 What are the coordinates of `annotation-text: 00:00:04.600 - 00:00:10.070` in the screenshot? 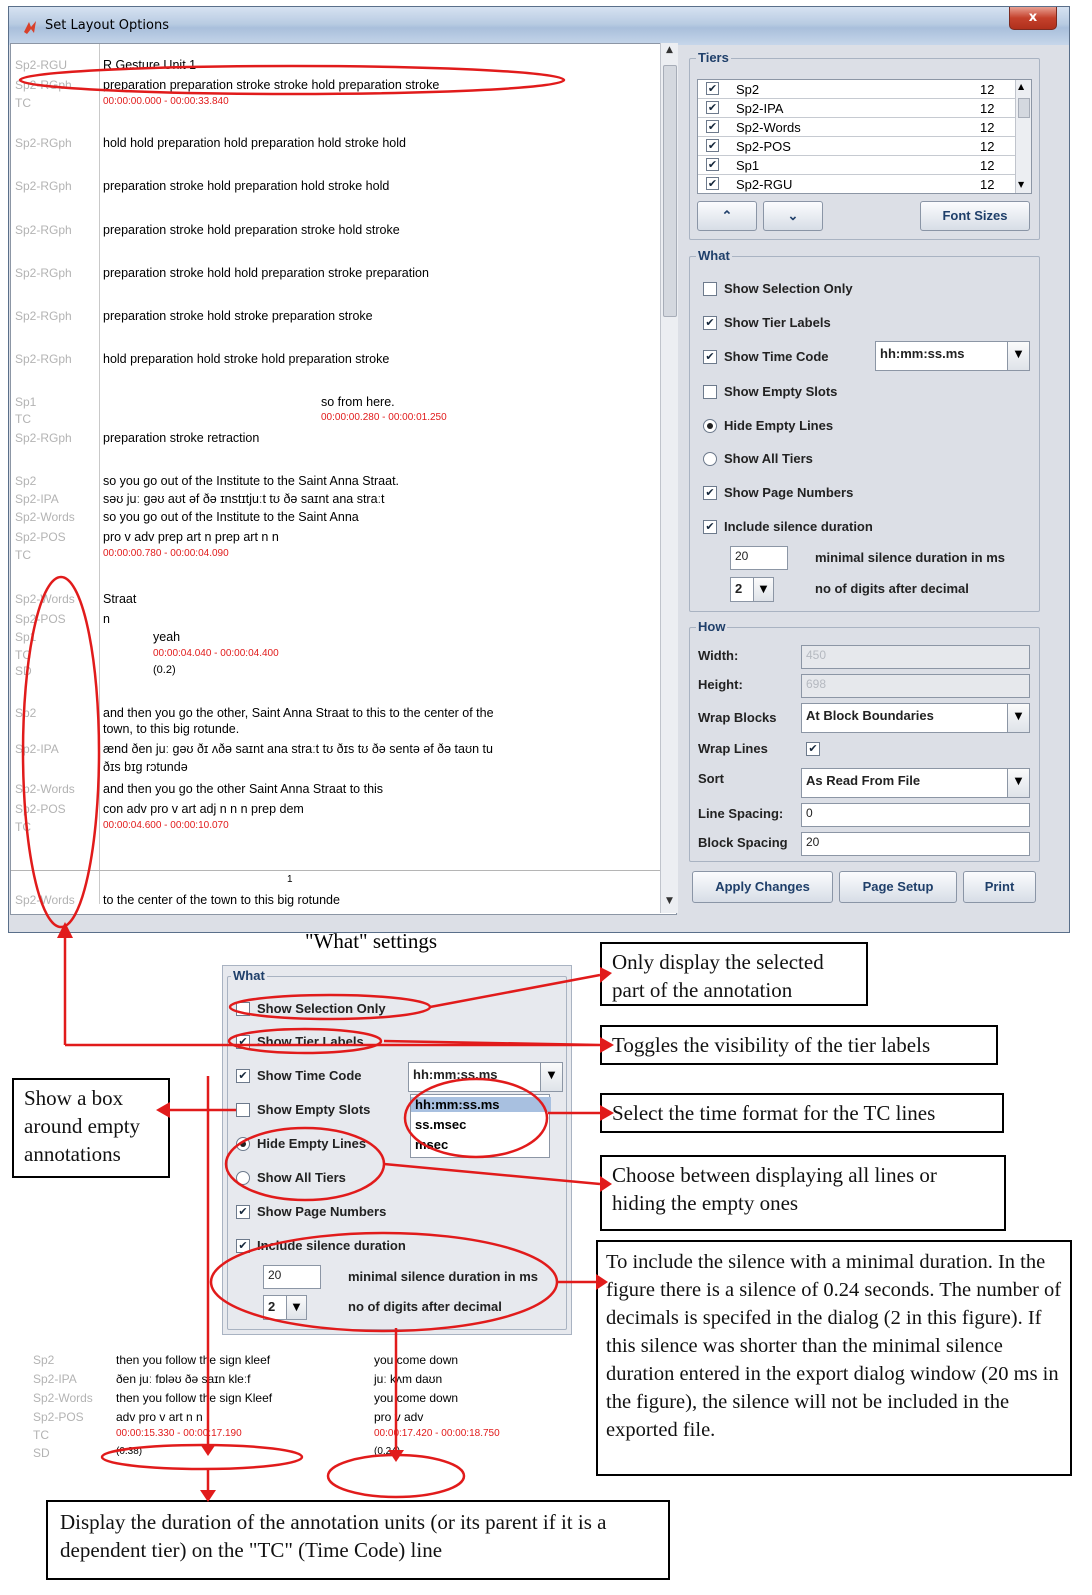 It's located at (166, 825).